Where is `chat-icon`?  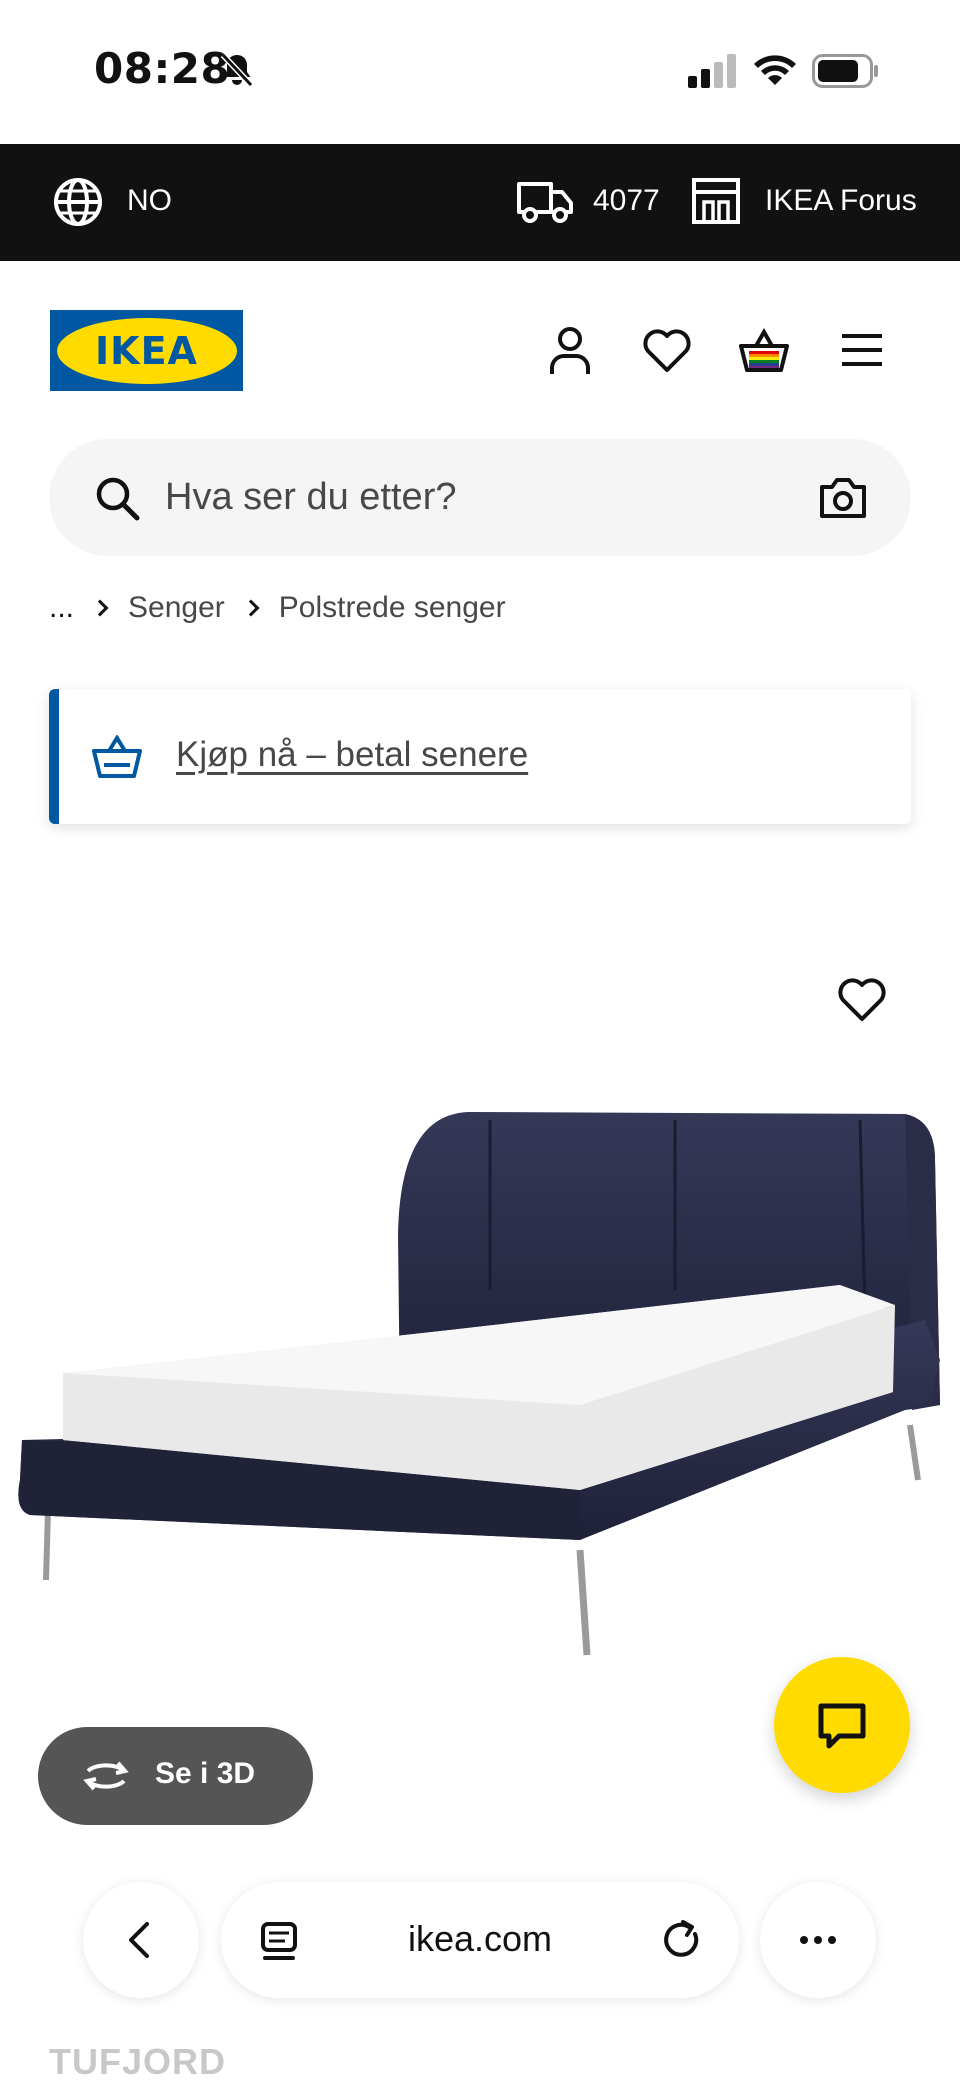 chat-icon is located at coordinates (842, 1726).